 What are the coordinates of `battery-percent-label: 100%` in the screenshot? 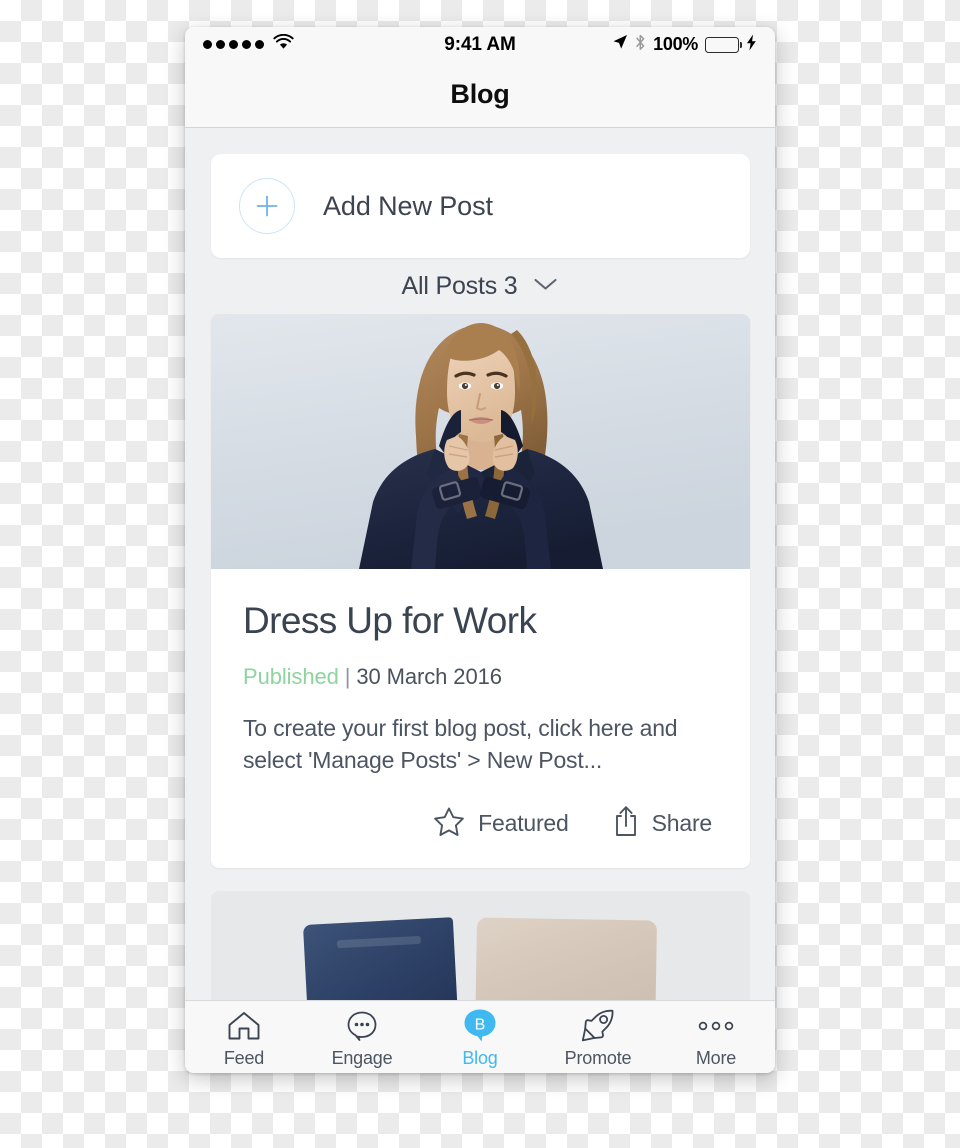 It's located at (675, 44).